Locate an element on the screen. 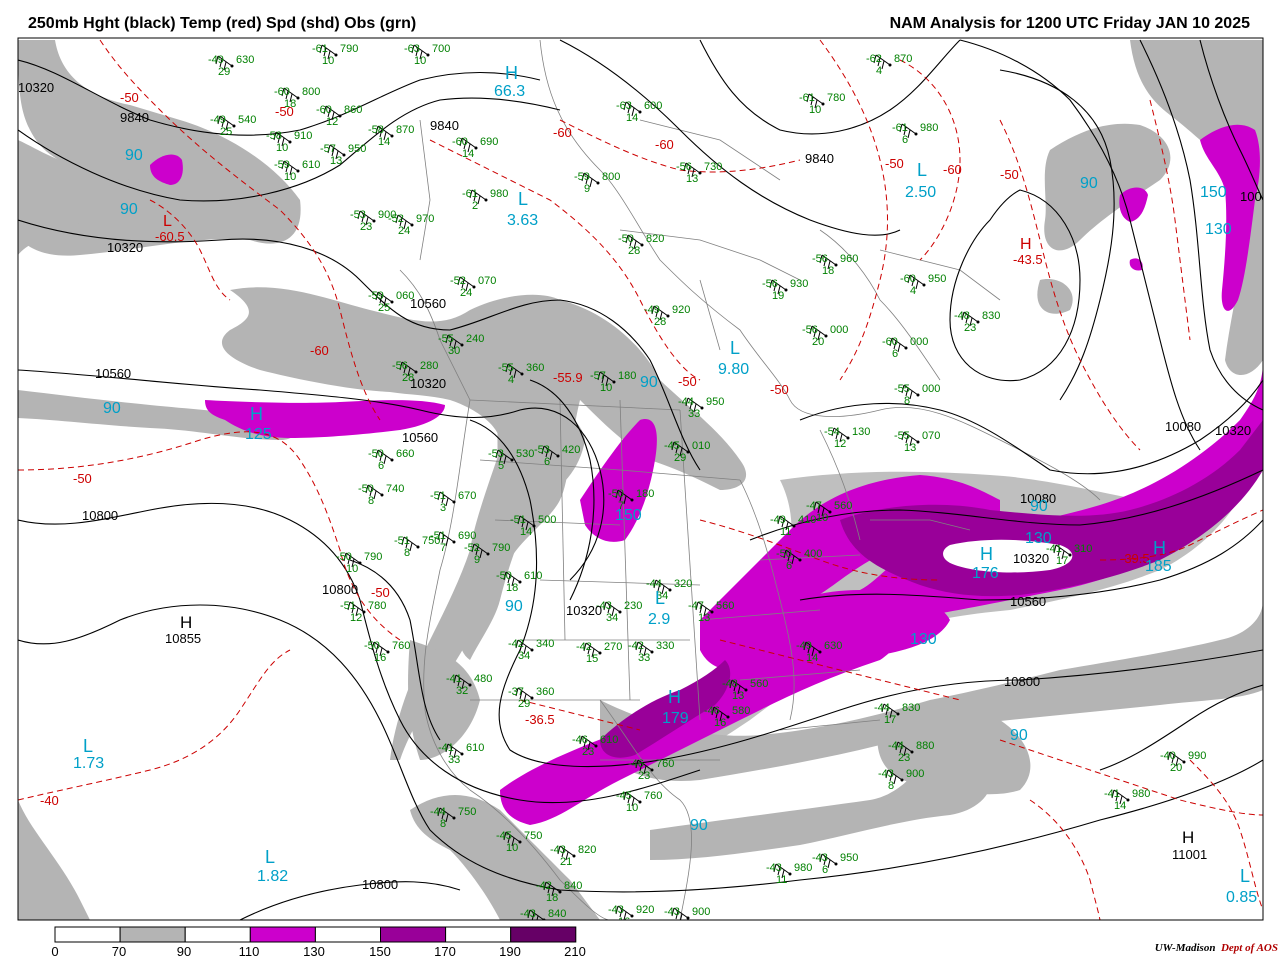 This screenshot has height=960, width=1280. svg-text: 2.50 is located at coordinates (920, 192).